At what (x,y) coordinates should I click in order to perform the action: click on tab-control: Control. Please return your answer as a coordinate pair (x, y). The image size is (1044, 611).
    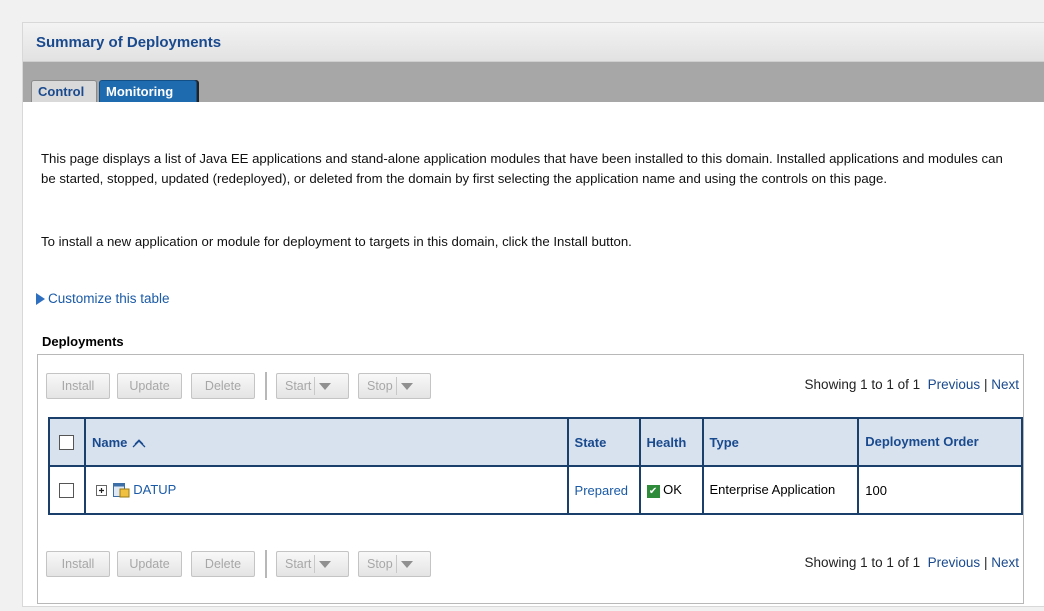
    Looking at the image, I should click on (64, 91).